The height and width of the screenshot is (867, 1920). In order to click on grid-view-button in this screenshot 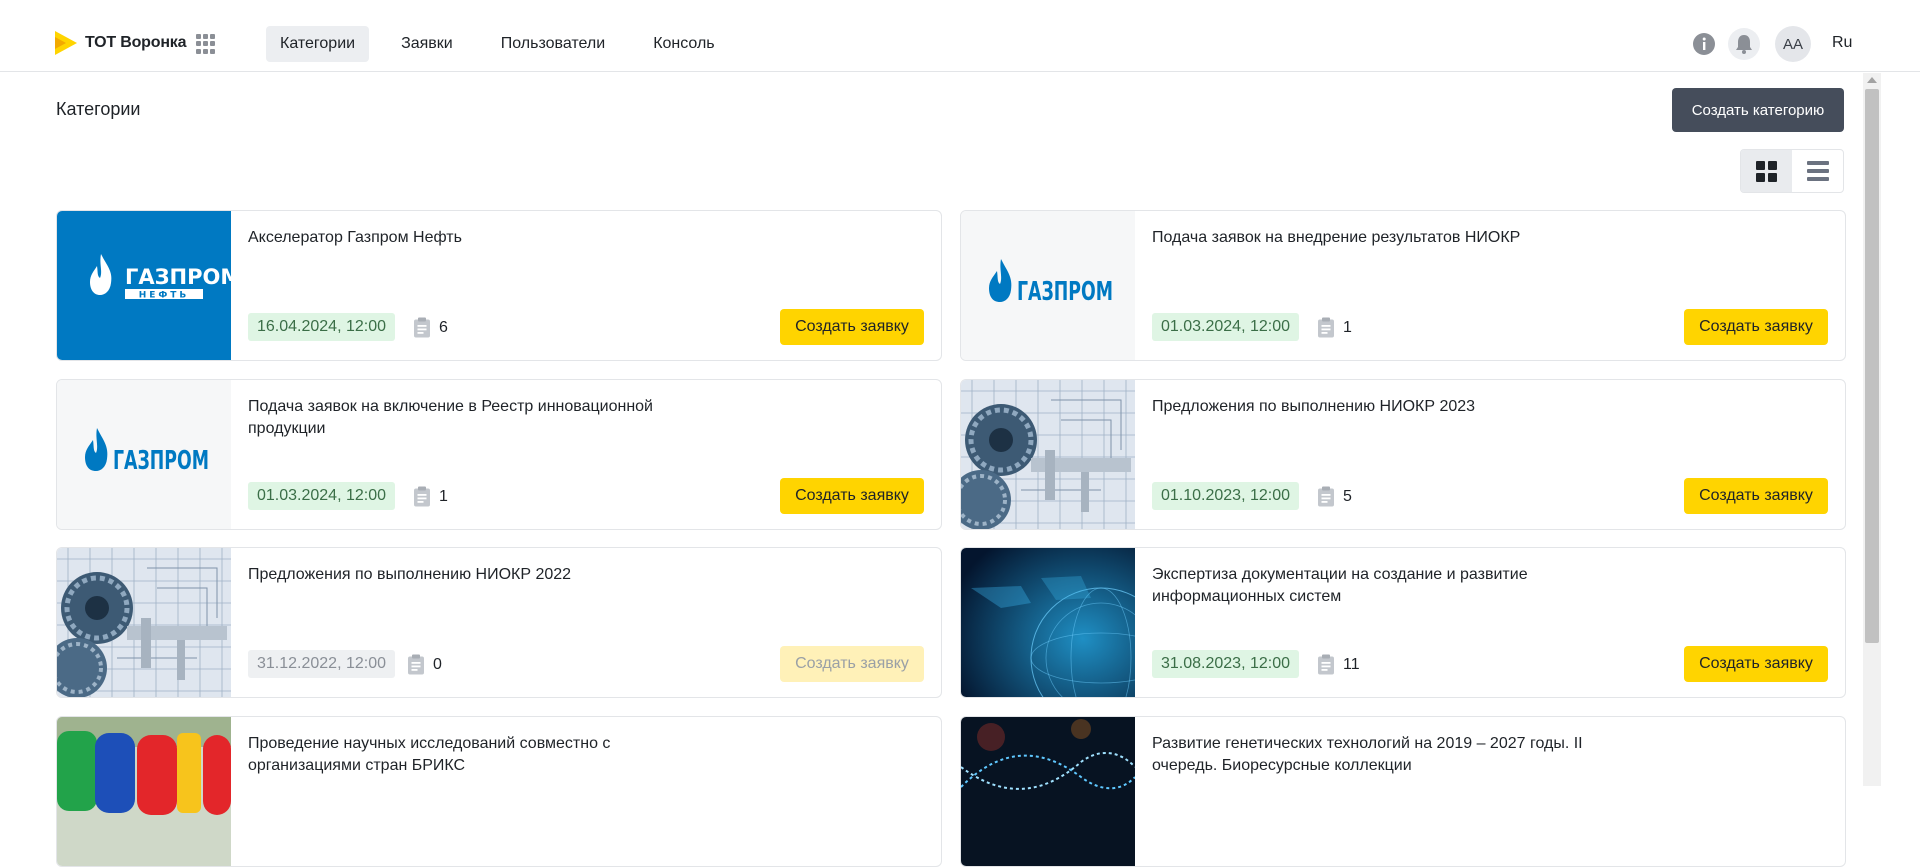, I will do `click(1766, 171)`.